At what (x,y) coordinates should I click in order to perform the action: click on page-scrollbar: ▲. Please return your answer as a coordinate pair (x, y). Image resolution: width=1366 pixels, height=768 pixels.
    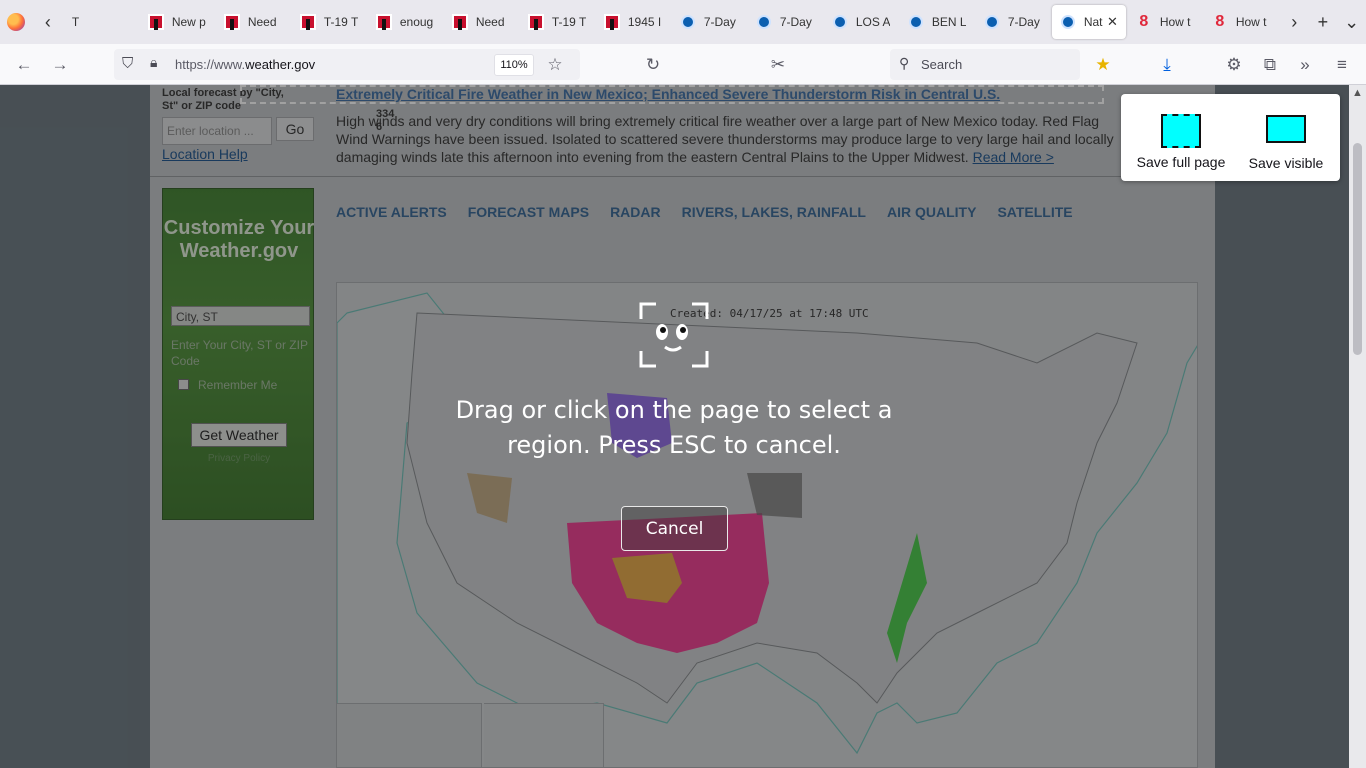
    Looking at the image, I should click on (1357, 426).